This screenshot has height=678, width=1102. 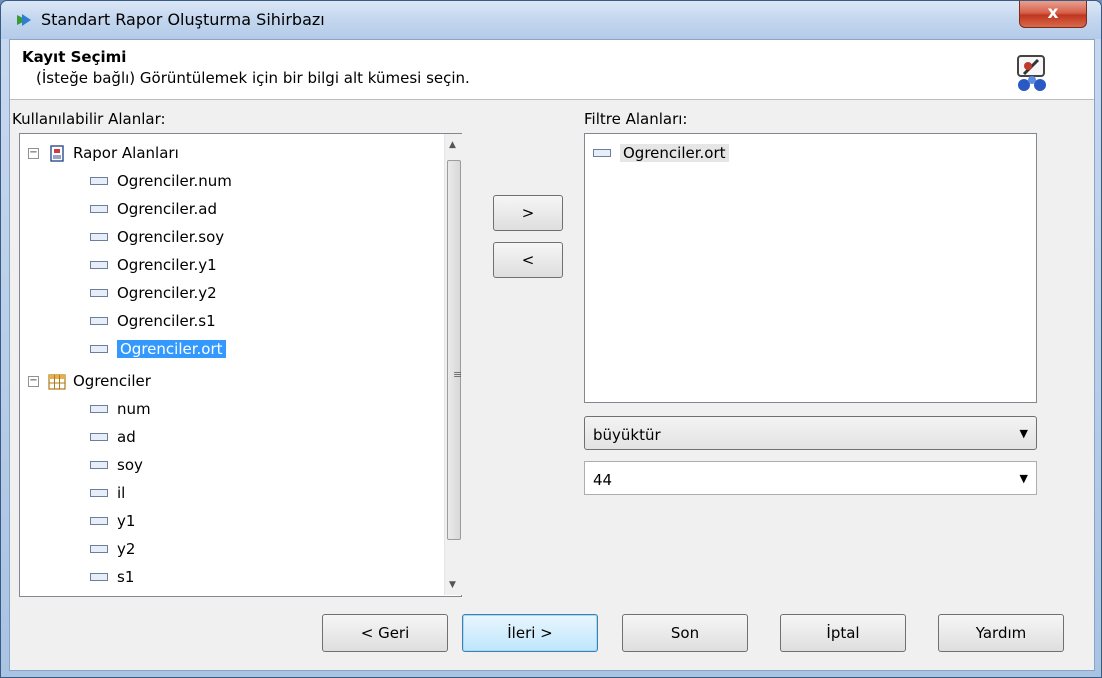 I want to click on help-button: Yardım, so click(x=1001, y=633).